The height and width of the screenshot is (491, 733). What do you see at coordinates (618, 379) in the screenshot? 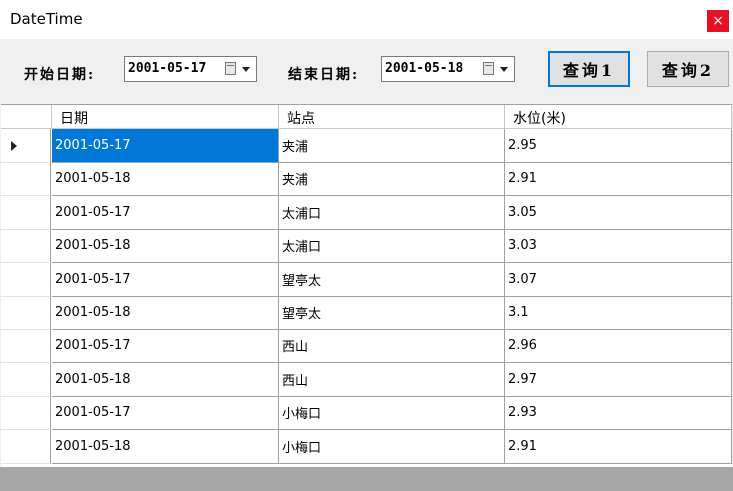
I see `cell-level: 2.97` at bounding box center [618, 379].